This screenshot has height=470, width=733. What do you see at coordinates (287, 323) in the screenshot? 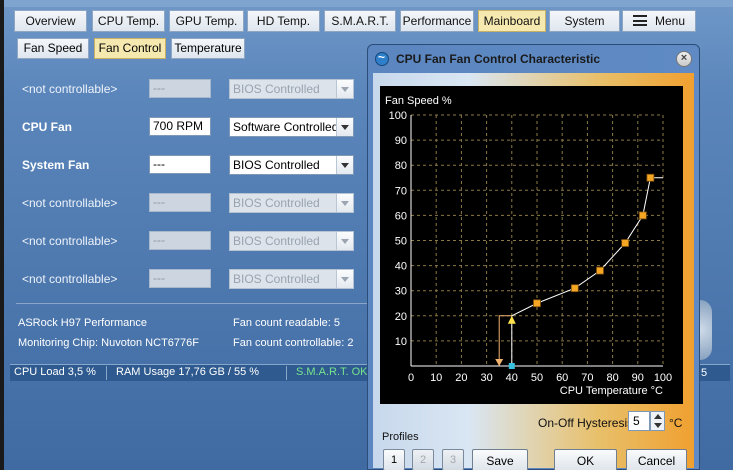
I see `fan-count-readable: Fan count readable: 5` at bounding box center [287, 323].